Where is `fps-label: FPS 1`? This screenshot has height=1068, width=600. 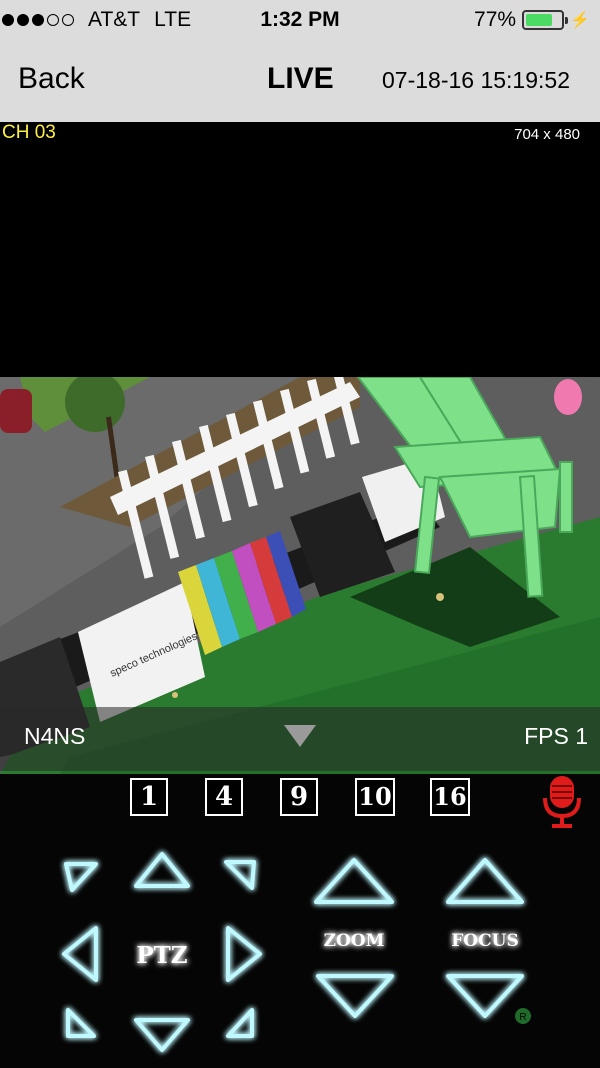
fps-label: FPS 1 is located at coordinates (556, 736).